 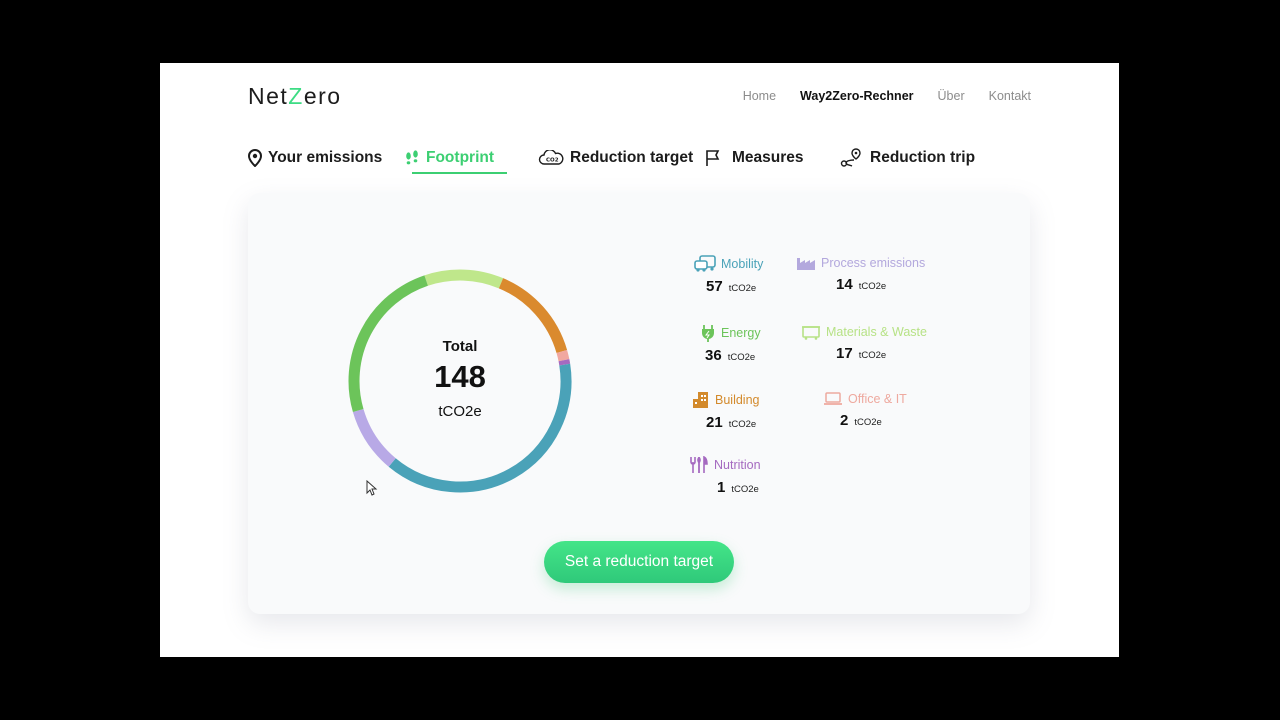 I want to click on category-nutrition: Nutrition 1 tCO2e, so click(x=725, y=476).